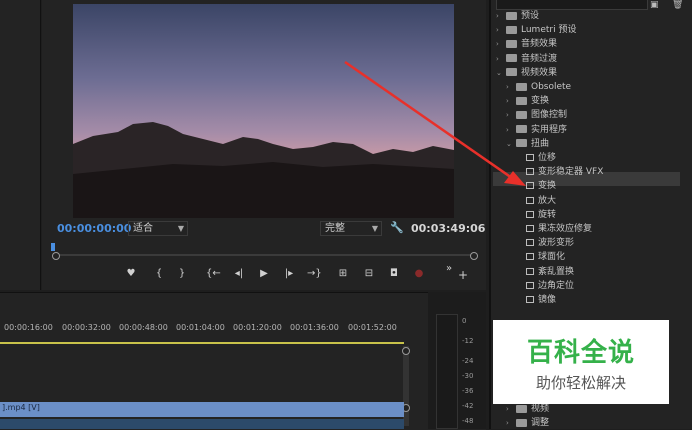 This screenshot has width=692, height=430. What do you see at coordinates (580, 353) in the screenshot?
I see `watermark-title: 百科全说` at bounding box center [580, 353].